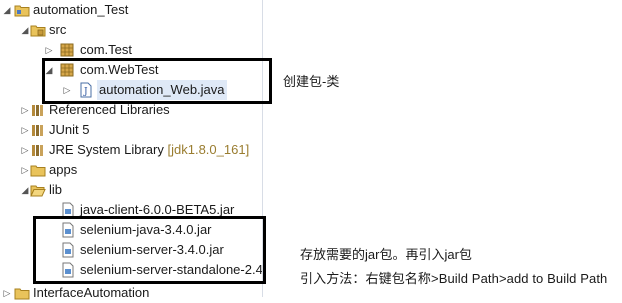 The width and height of the screenshot is (622, 303). What do you see at coordinates (106, 49) in the screenshot?
I see `package-test-label: com.Test` at bounding box center [106, 49].